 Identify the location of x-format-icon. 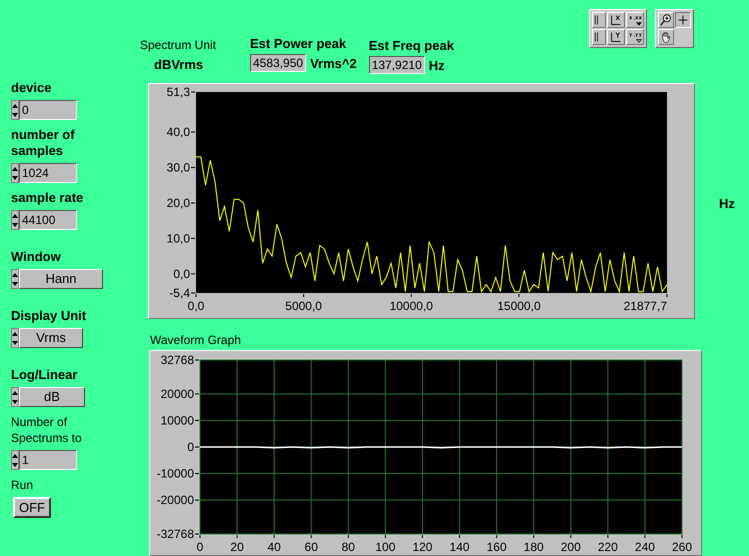
(635, 20).